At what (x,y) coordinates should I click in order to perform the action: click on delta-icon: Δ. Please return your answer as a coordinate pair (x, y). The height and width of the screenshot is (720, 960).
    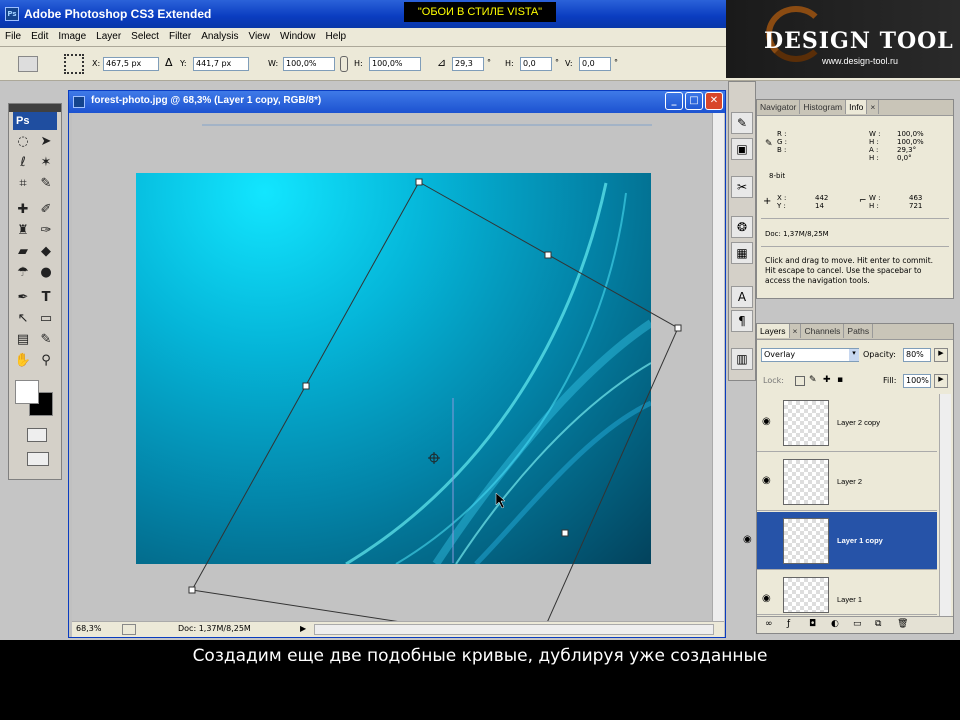
    Looking at the image, I should click on (169, 62).